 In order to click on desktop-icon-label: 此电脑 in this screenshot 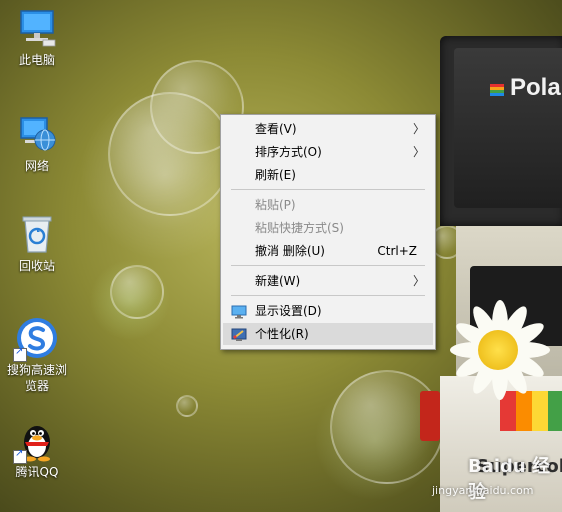, I will do `click(36, 60)`.